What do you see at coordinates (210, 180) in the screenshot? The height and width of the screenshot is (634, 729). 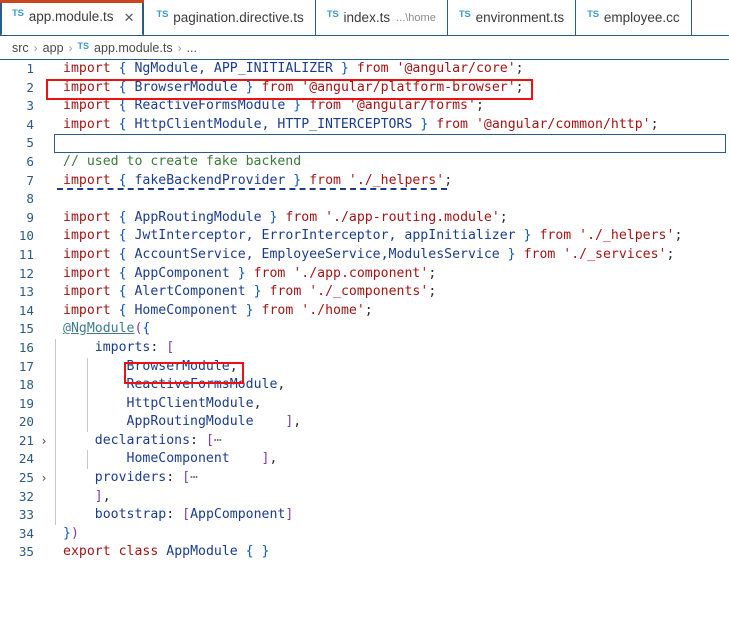 I see `code-token: fakeBackendProvider` at bounding box center [210, 180].